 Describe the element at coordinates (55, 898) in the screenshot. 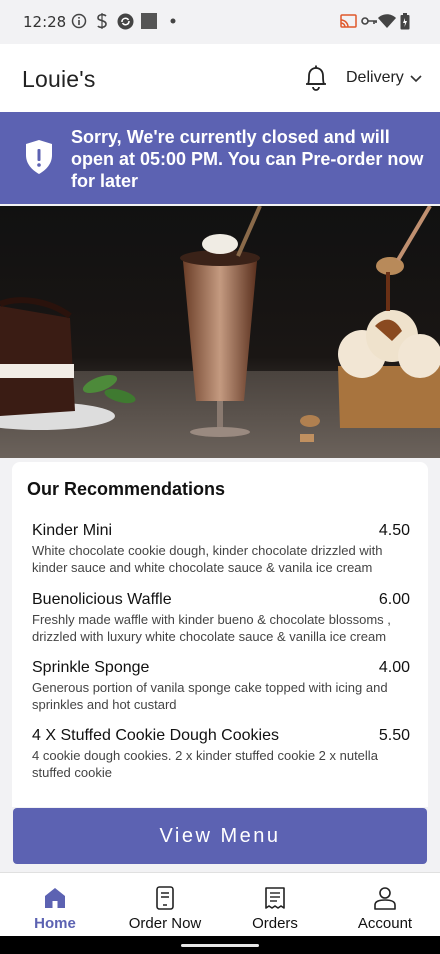

I see `home-icon` at that location.